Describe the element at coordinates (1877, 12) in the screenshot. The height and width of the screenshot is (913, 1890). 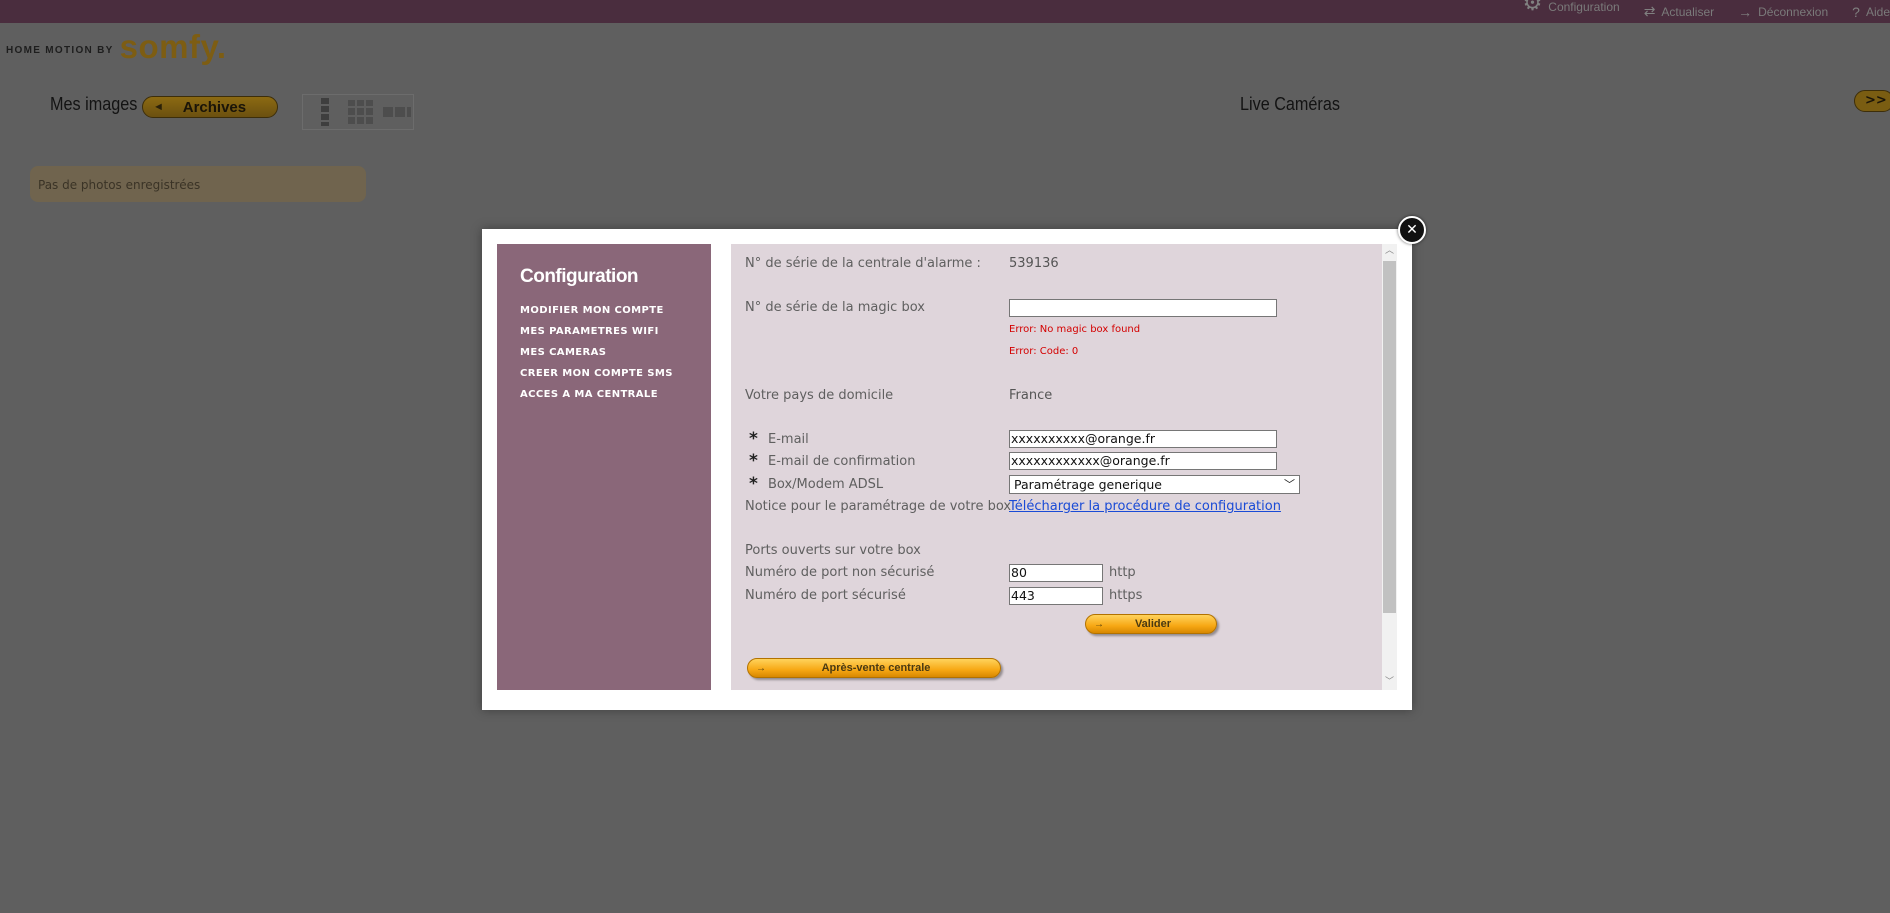
I see `help-link-label: Aide` at that location.